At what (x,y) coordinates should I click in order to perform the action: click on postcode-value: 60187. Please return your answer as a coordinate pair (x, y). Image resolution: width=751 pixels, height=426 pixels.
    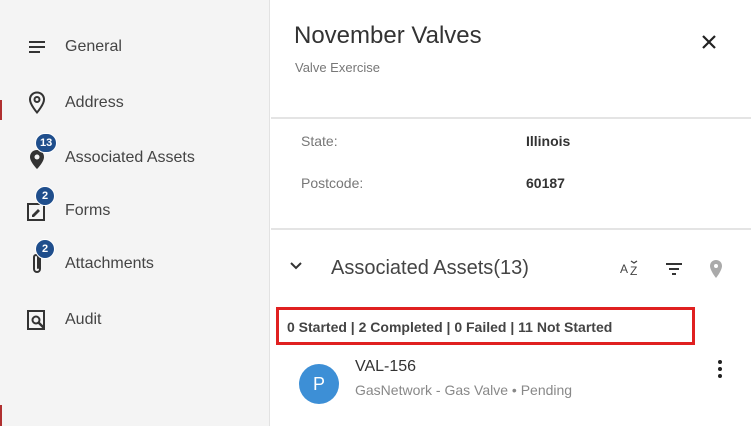
    Looking at the image, I should click on (545, 183).